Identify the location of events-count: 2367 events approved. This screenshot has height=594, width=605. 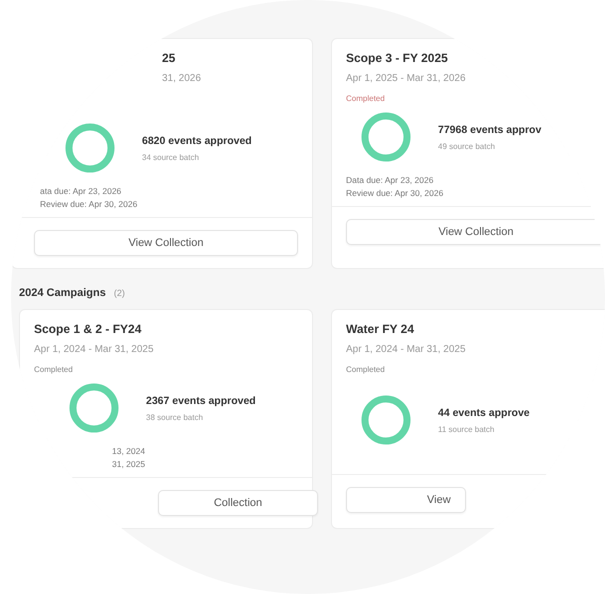
(201, 400).